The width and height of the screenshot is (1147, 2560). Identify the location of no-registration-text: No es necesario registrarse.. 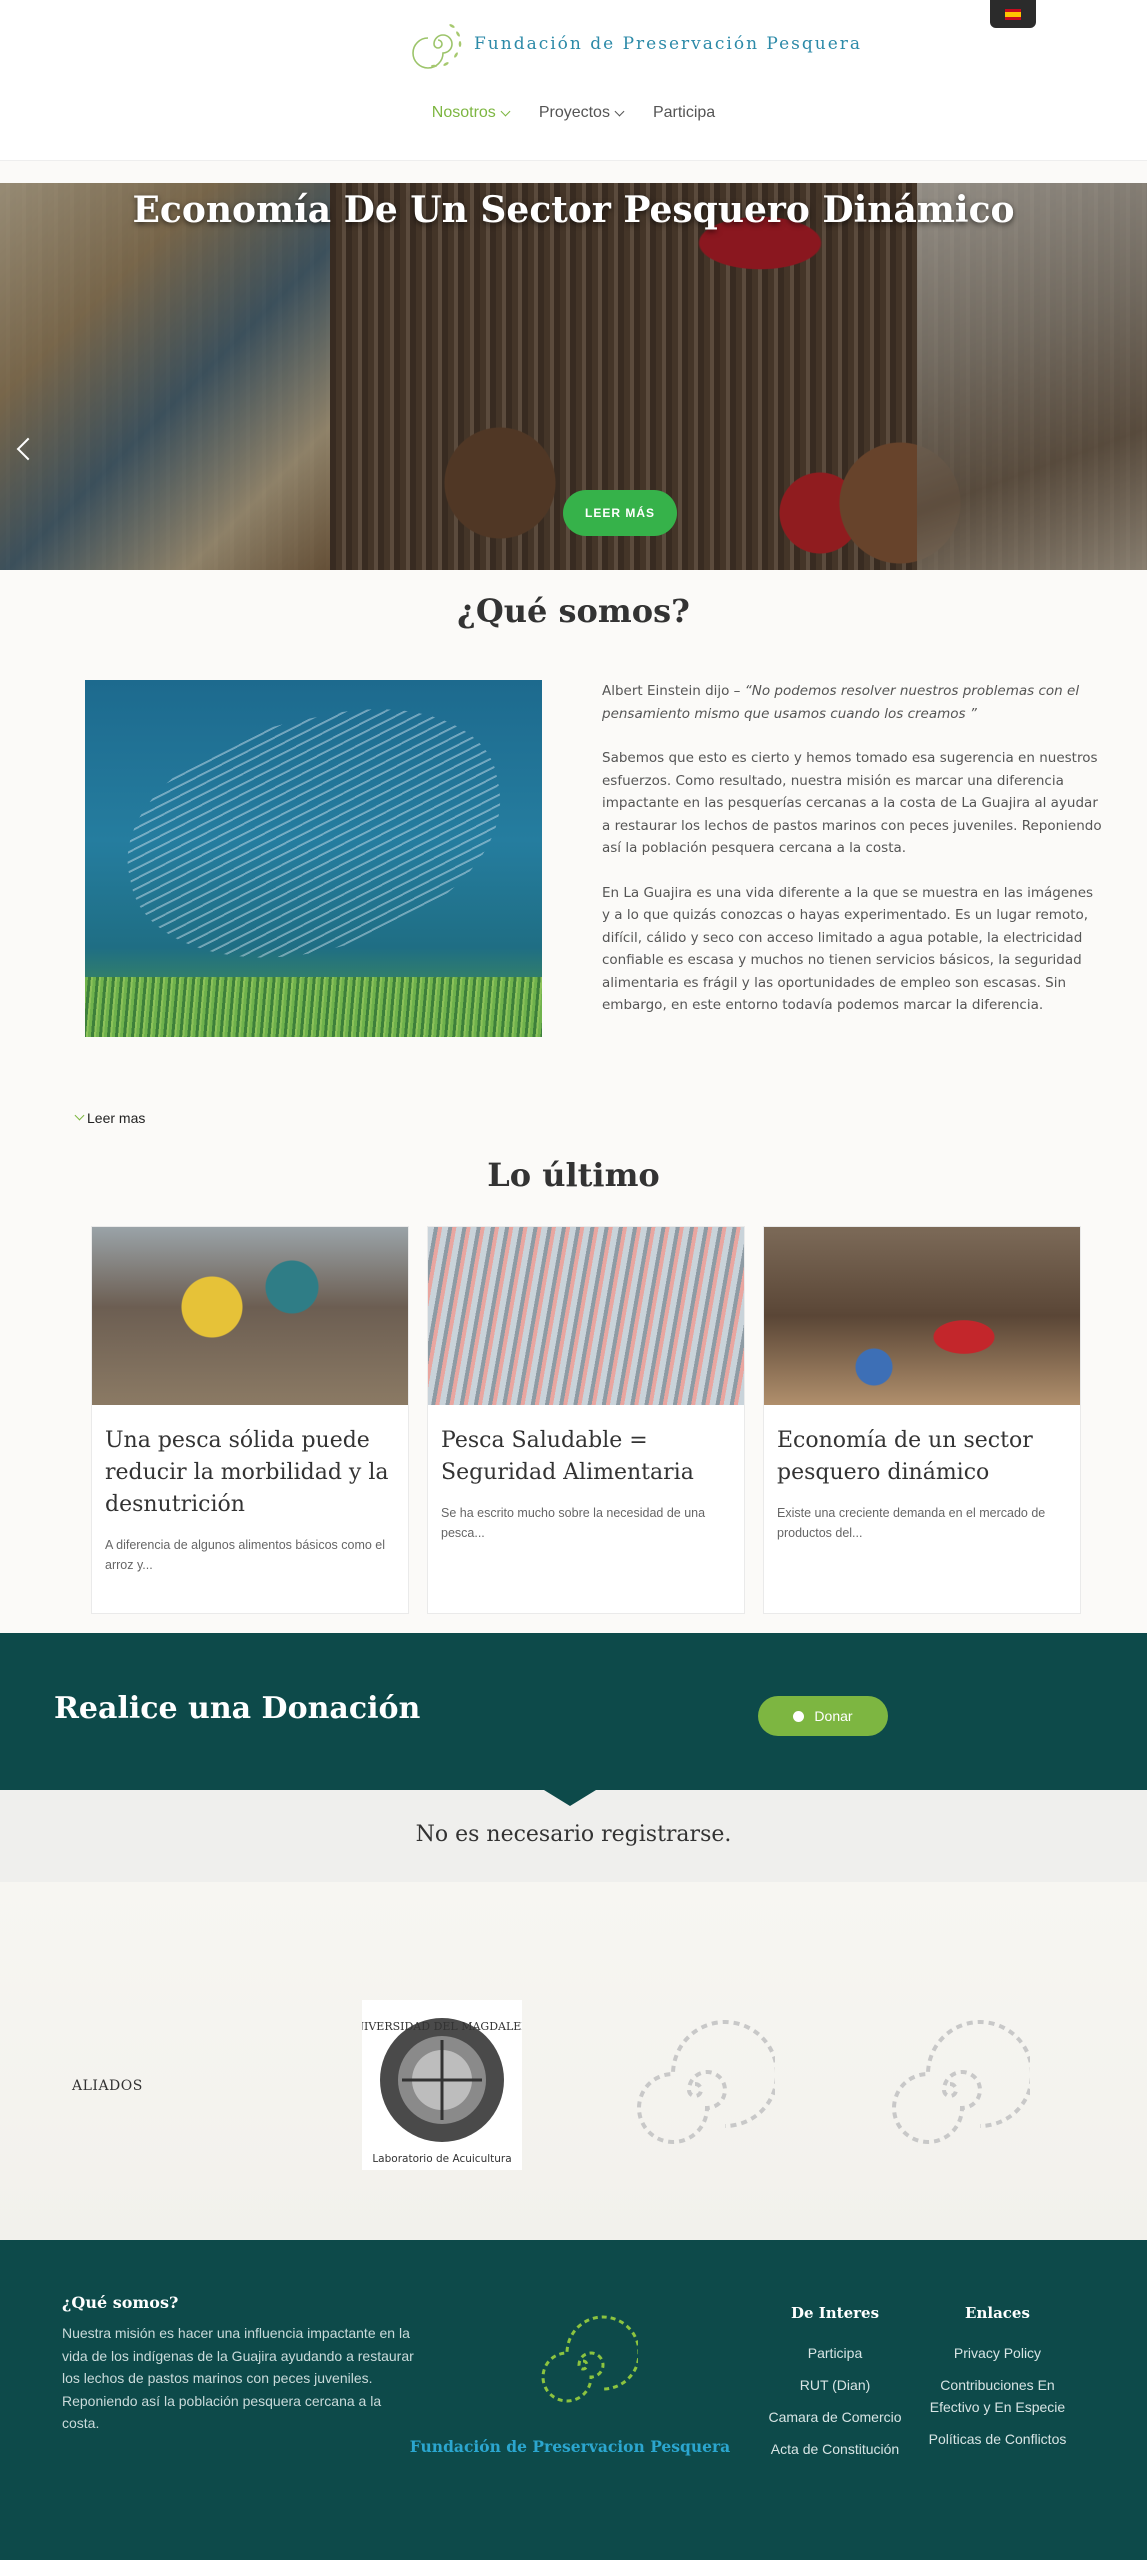
(573, 1834).